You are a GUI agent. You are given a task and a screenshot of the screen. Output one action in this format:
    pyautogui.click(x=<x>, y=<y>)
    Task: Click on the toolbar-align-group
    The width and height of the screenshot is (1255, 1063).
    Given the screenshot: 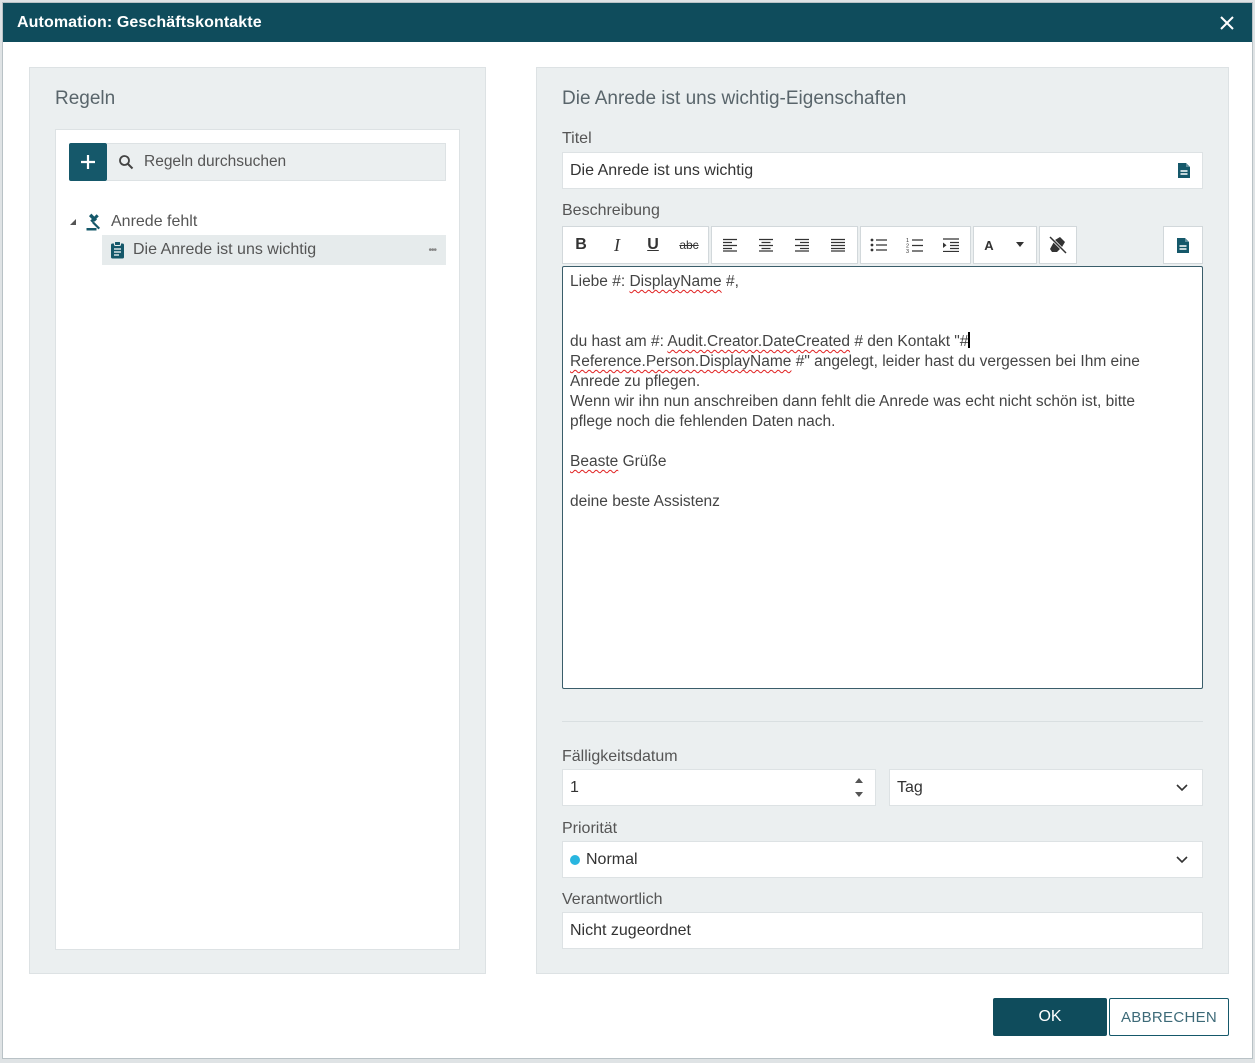 What is the action you would take?
    pyautogui.click(x=784, y=245)
    